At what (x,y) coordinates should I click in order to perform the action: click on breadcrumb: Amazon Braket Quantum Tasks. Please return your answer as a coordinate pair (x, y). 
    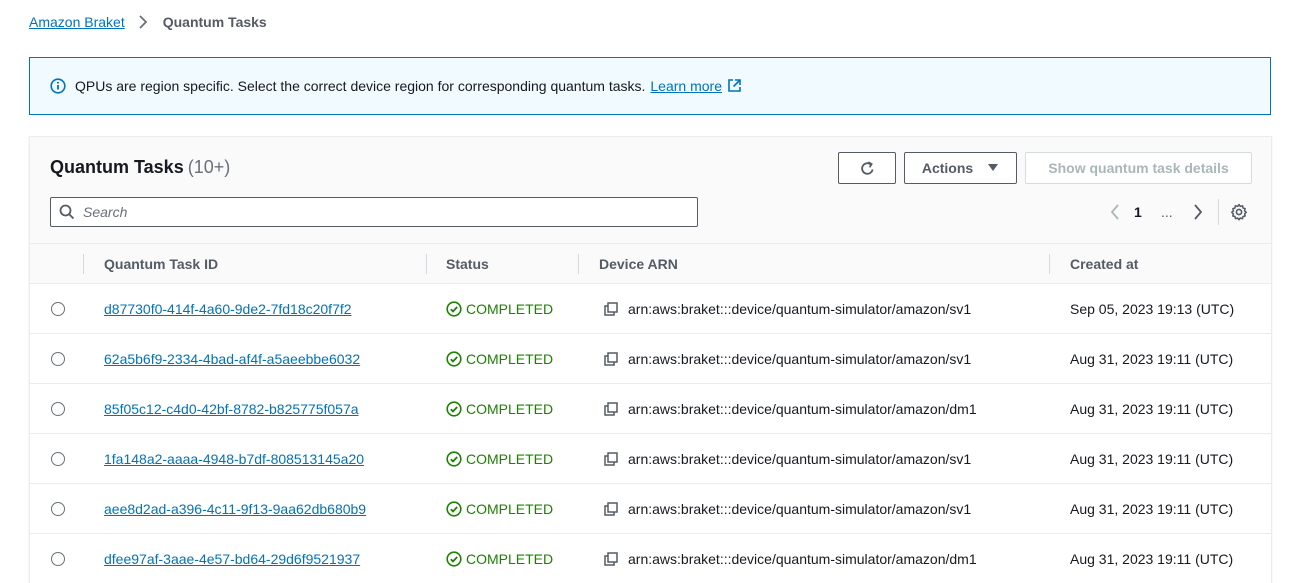
    Looking at the image, I should click on (148, 22).